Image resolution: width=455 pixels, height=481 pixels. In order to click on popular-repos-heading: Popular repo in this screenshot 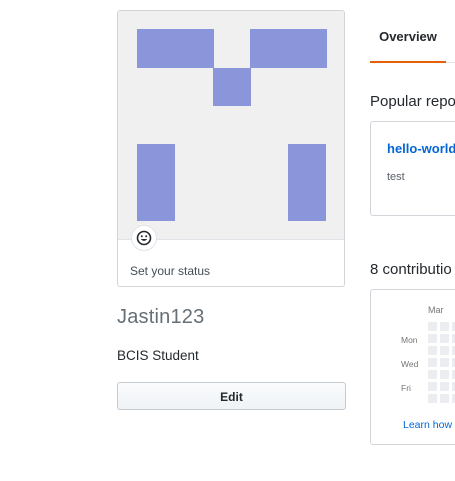, I will do `click(412, 101)`.